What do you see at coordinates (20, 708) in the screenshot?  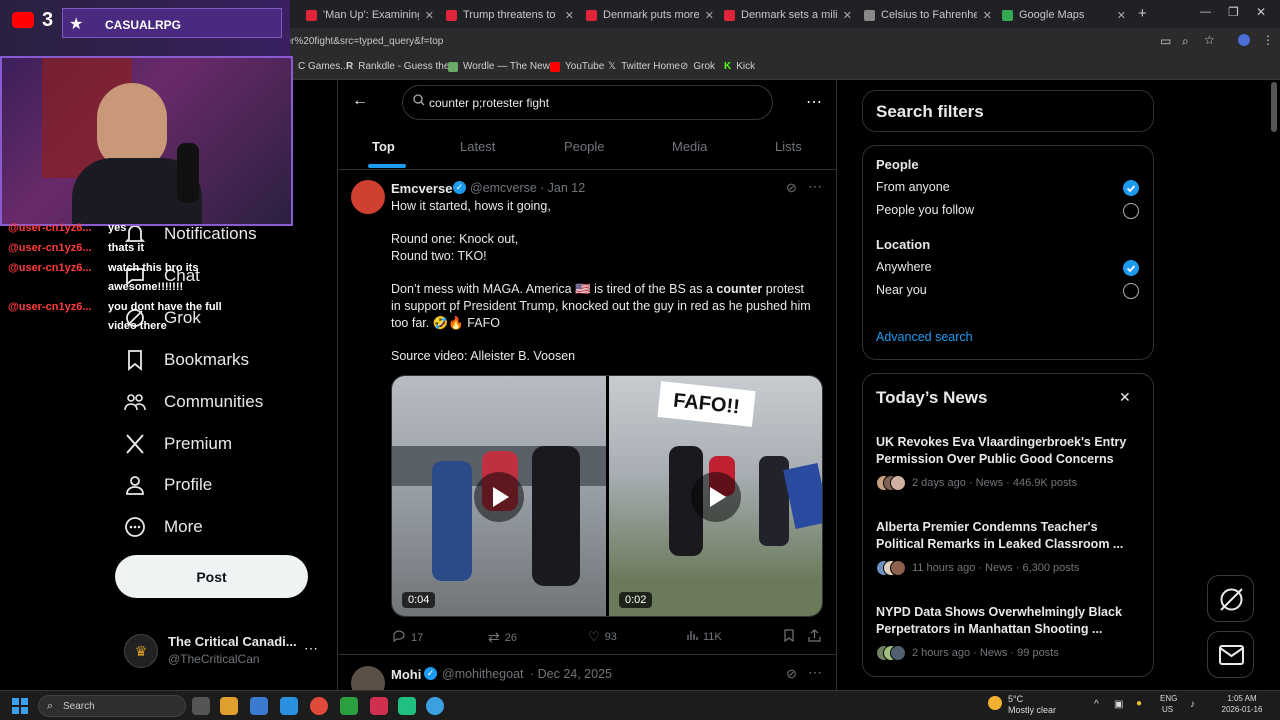 I see `windows-start-icon` at bounding box center [20, 708].